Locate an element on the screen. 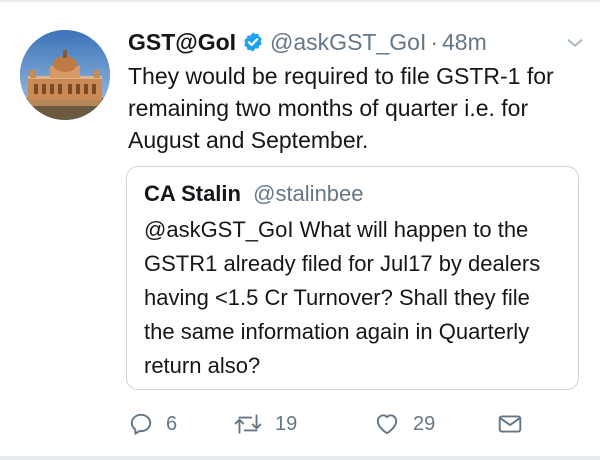  heart-icon is located at coordinates (387, 424).